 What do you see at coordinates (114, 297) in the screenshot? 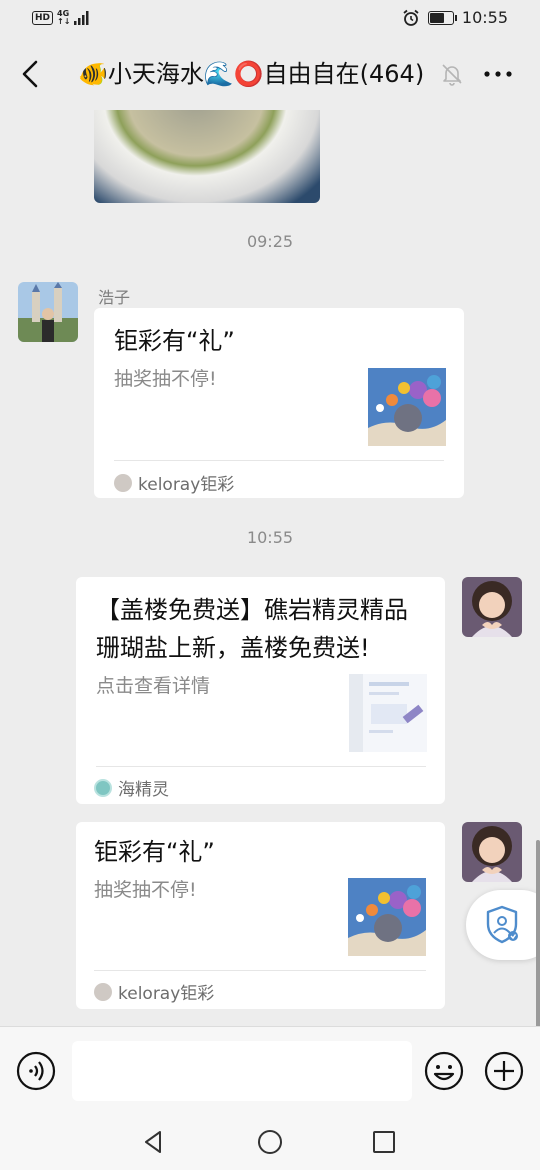
I see `sender-name: 浩子` at bounding box center [114, 297].